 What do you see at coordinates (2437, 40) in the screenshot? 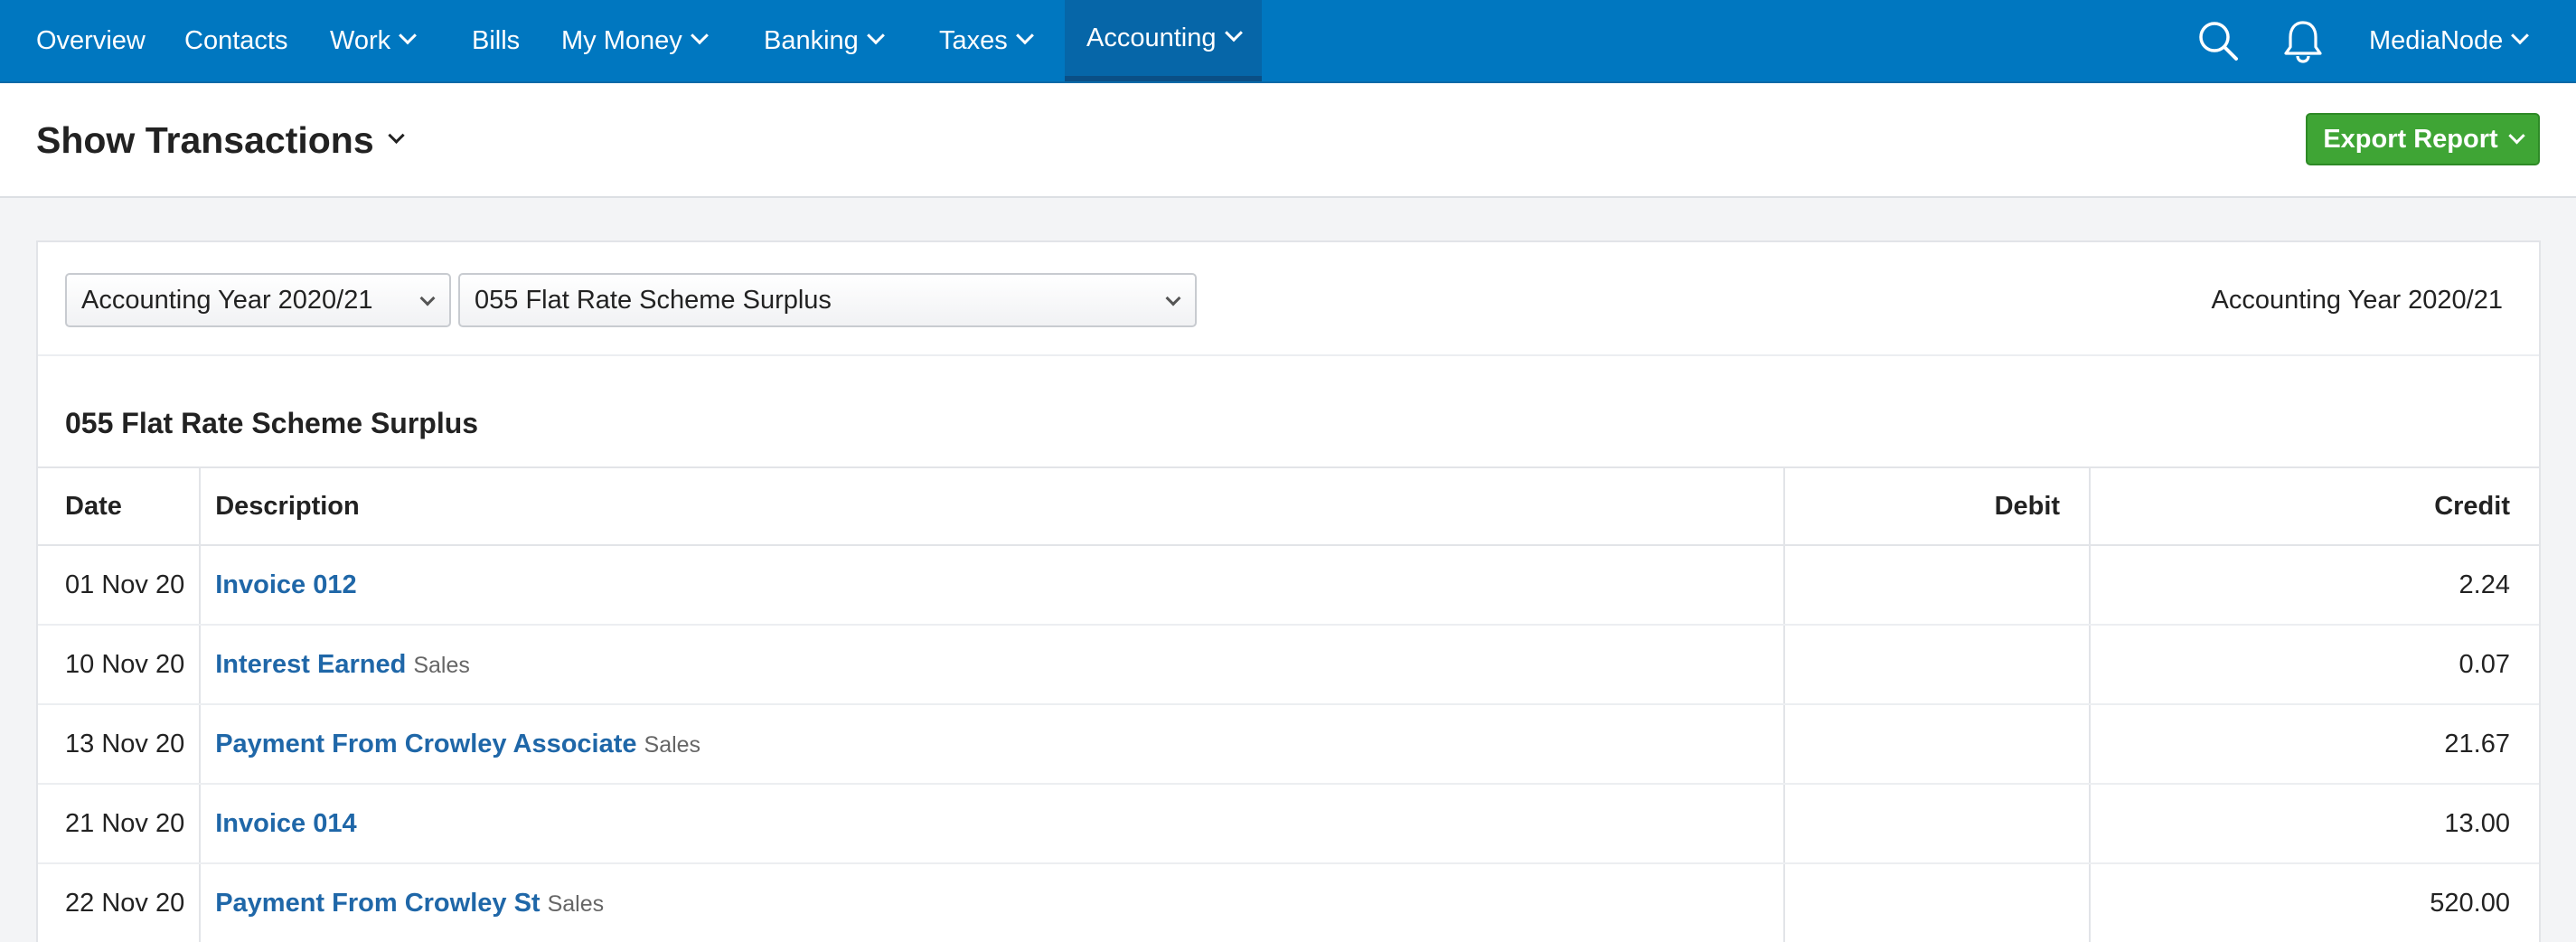
I see `account-name: MediaNode` at bounding box center [2437, 40].